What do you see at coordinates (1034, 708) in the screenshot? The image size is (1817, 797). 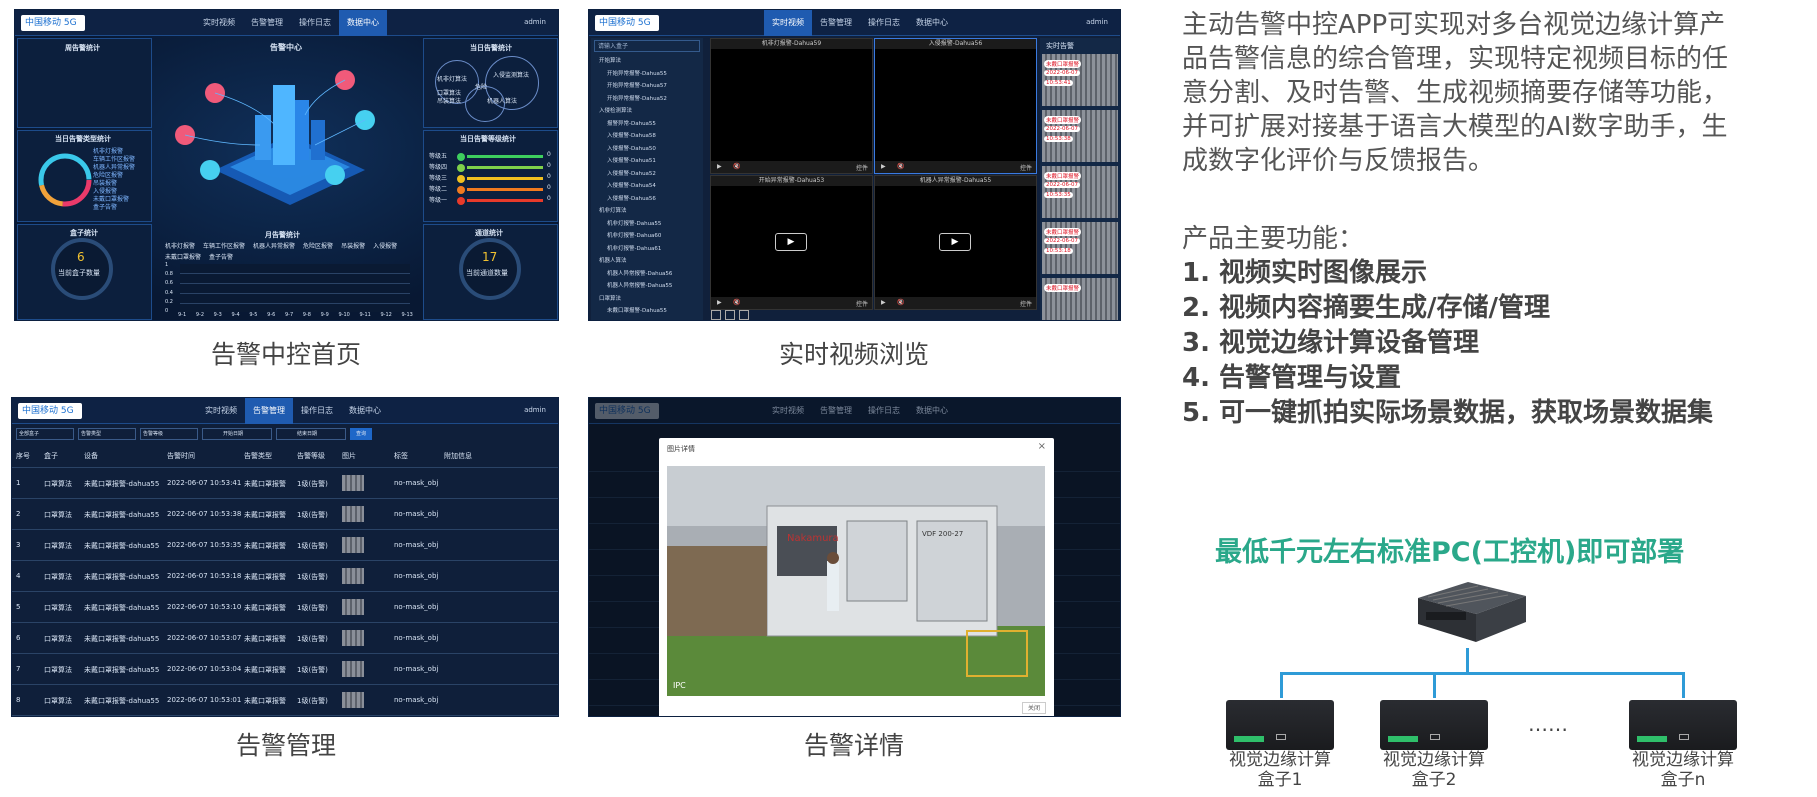 I see `modal-close-button: 关闭` at bounding box center [1034, 708].